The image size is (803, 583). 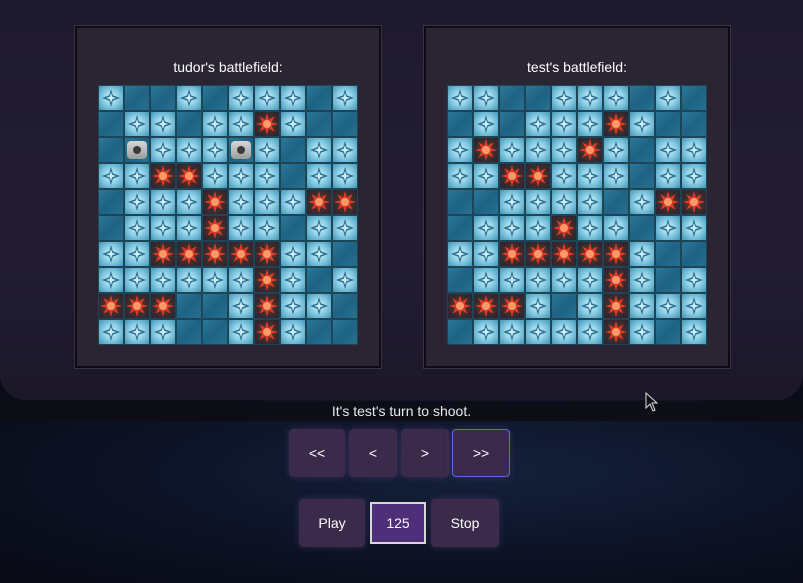 What do you see at coordinates (317, 453) in the screenshot?
I see `first-move-button: <<` at bounding box center [317, 453].